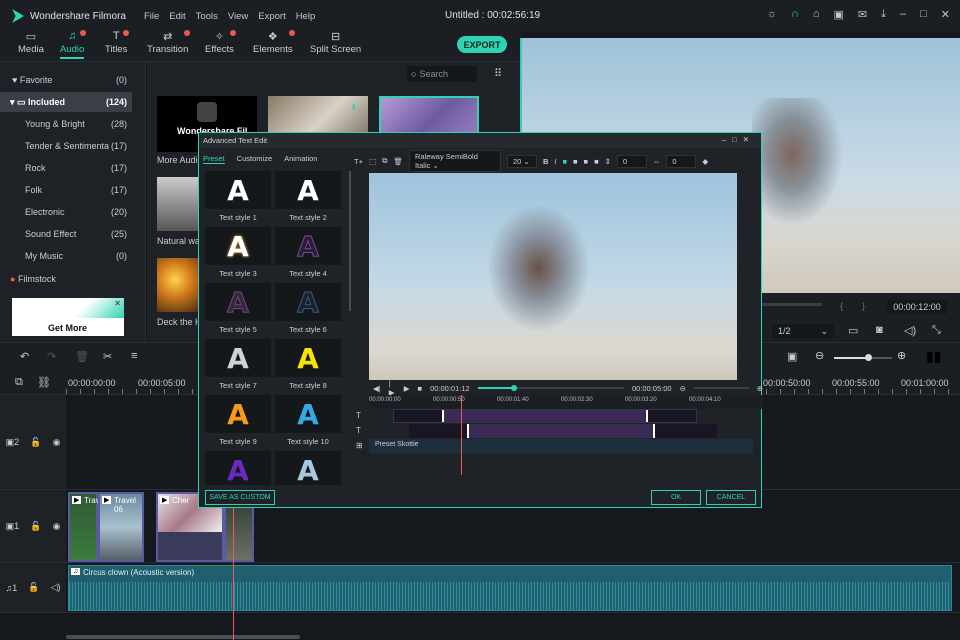 This screenshot has width=960, height=640. I want to click on text-style-9: A Text style 9, so click(238, 422).